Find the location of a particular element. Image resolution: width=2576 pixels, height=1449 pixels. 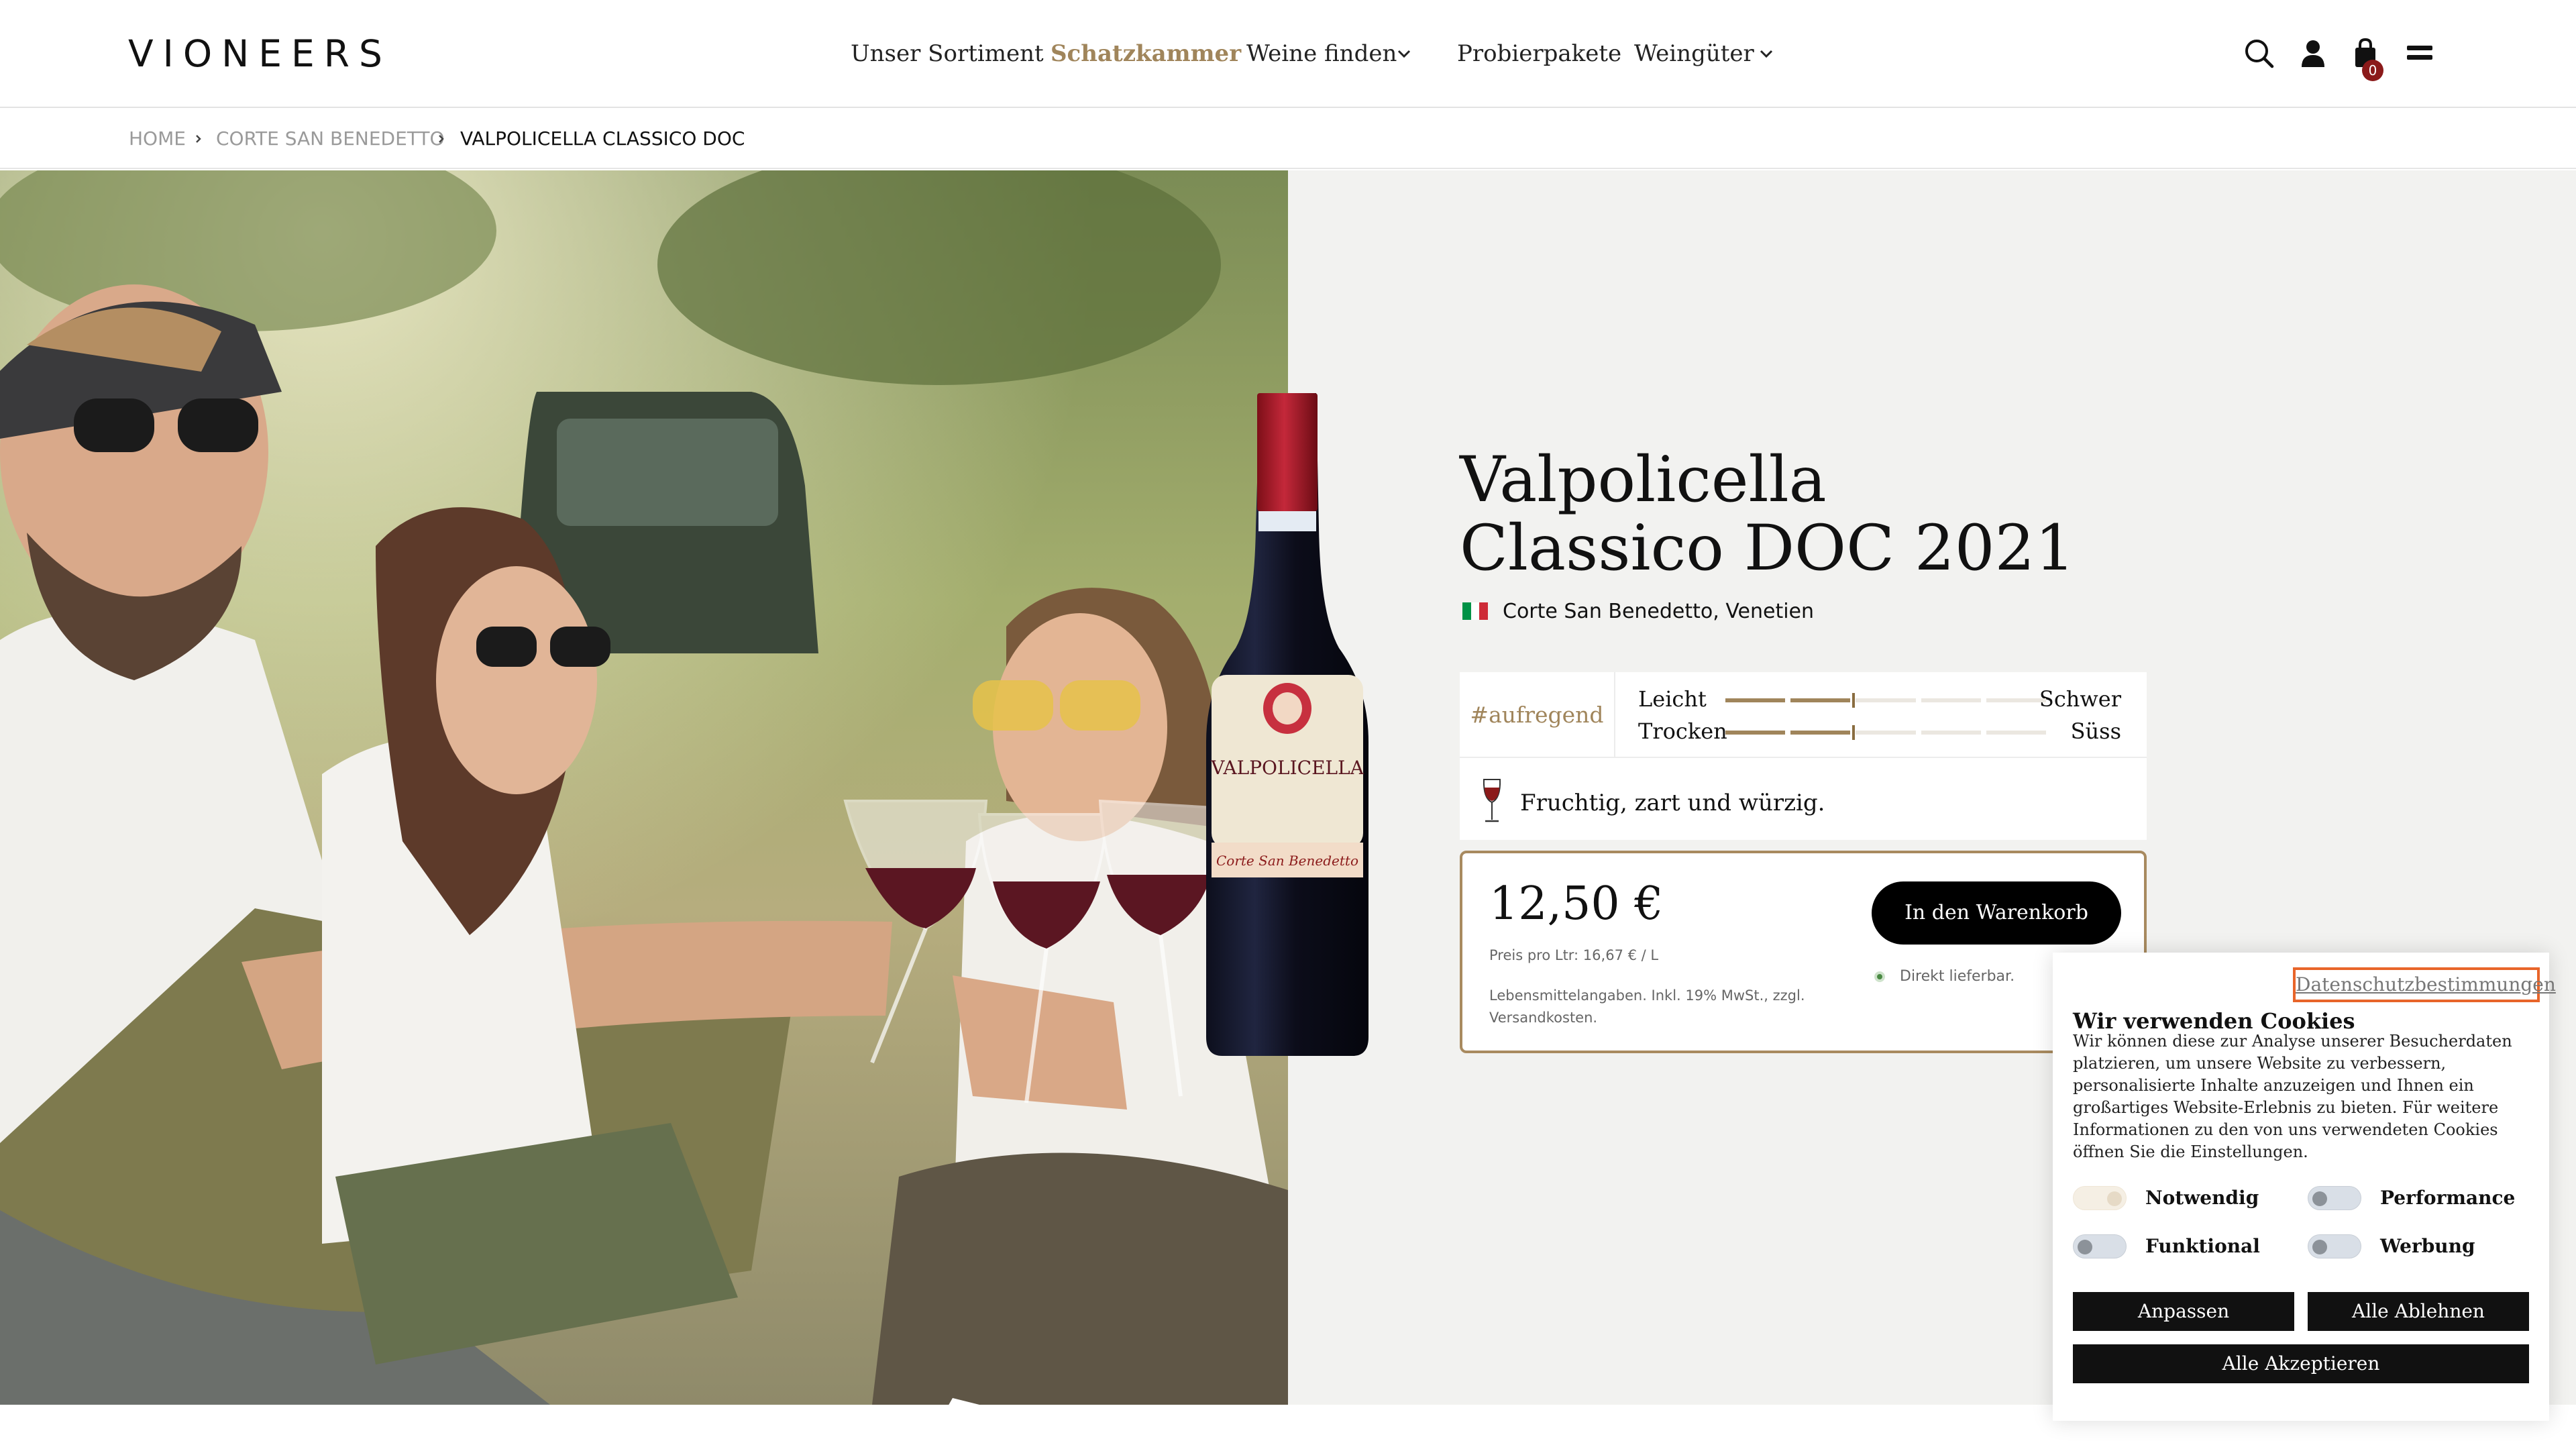

toggle-label-performance: Performance is located at coordinates (2448, 1198).